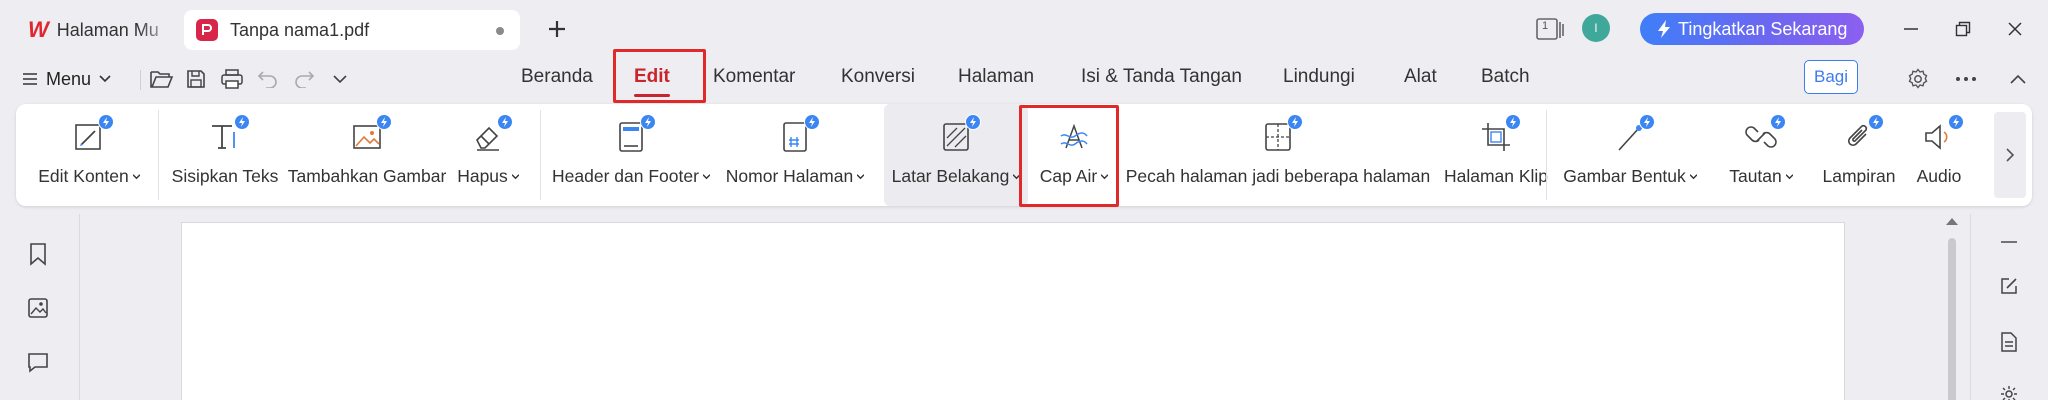 Image resolution: width=2048 pixels, height=400 pixels. I want to click on header-footer-icon, so click(635, 134).